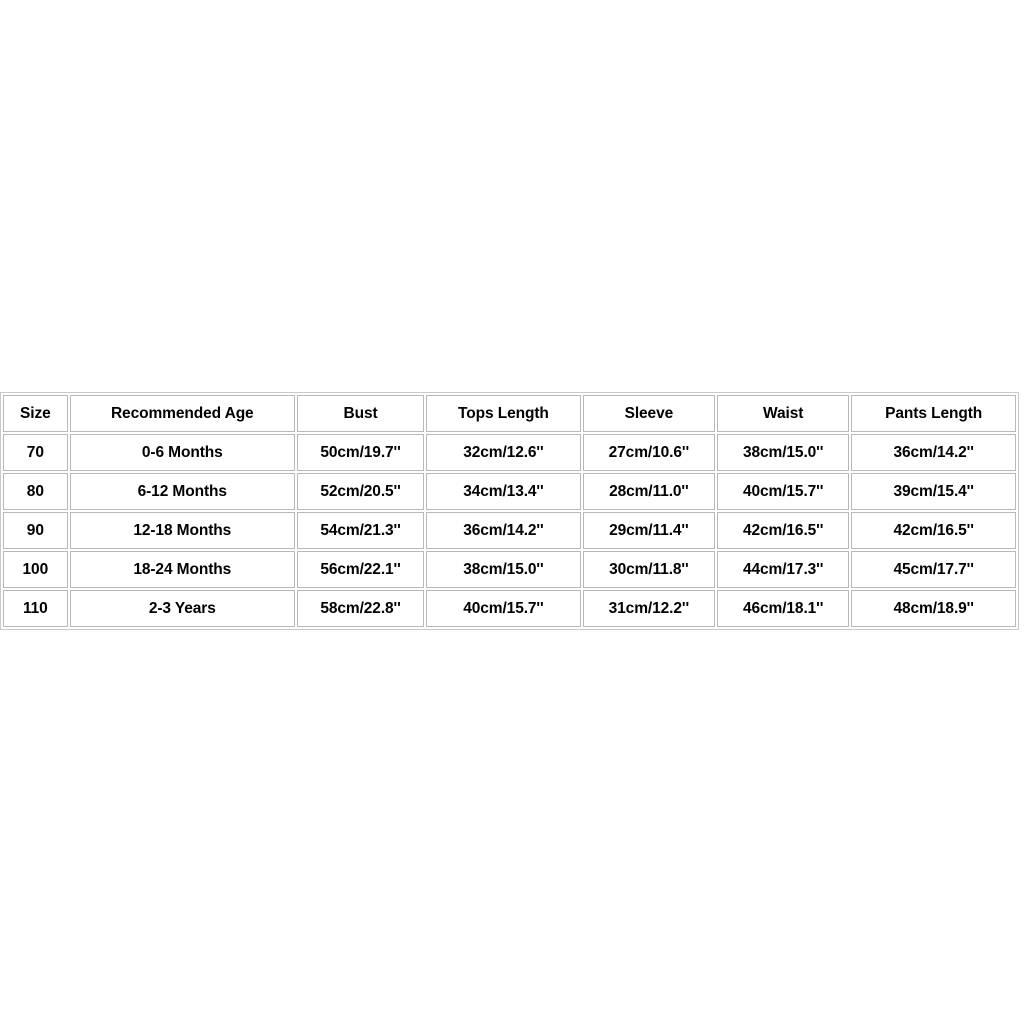  What do you see at coordinates (360, 413) in the screenshot?
I see `column-header-bust: Bust` at bounding box center [360, 413].